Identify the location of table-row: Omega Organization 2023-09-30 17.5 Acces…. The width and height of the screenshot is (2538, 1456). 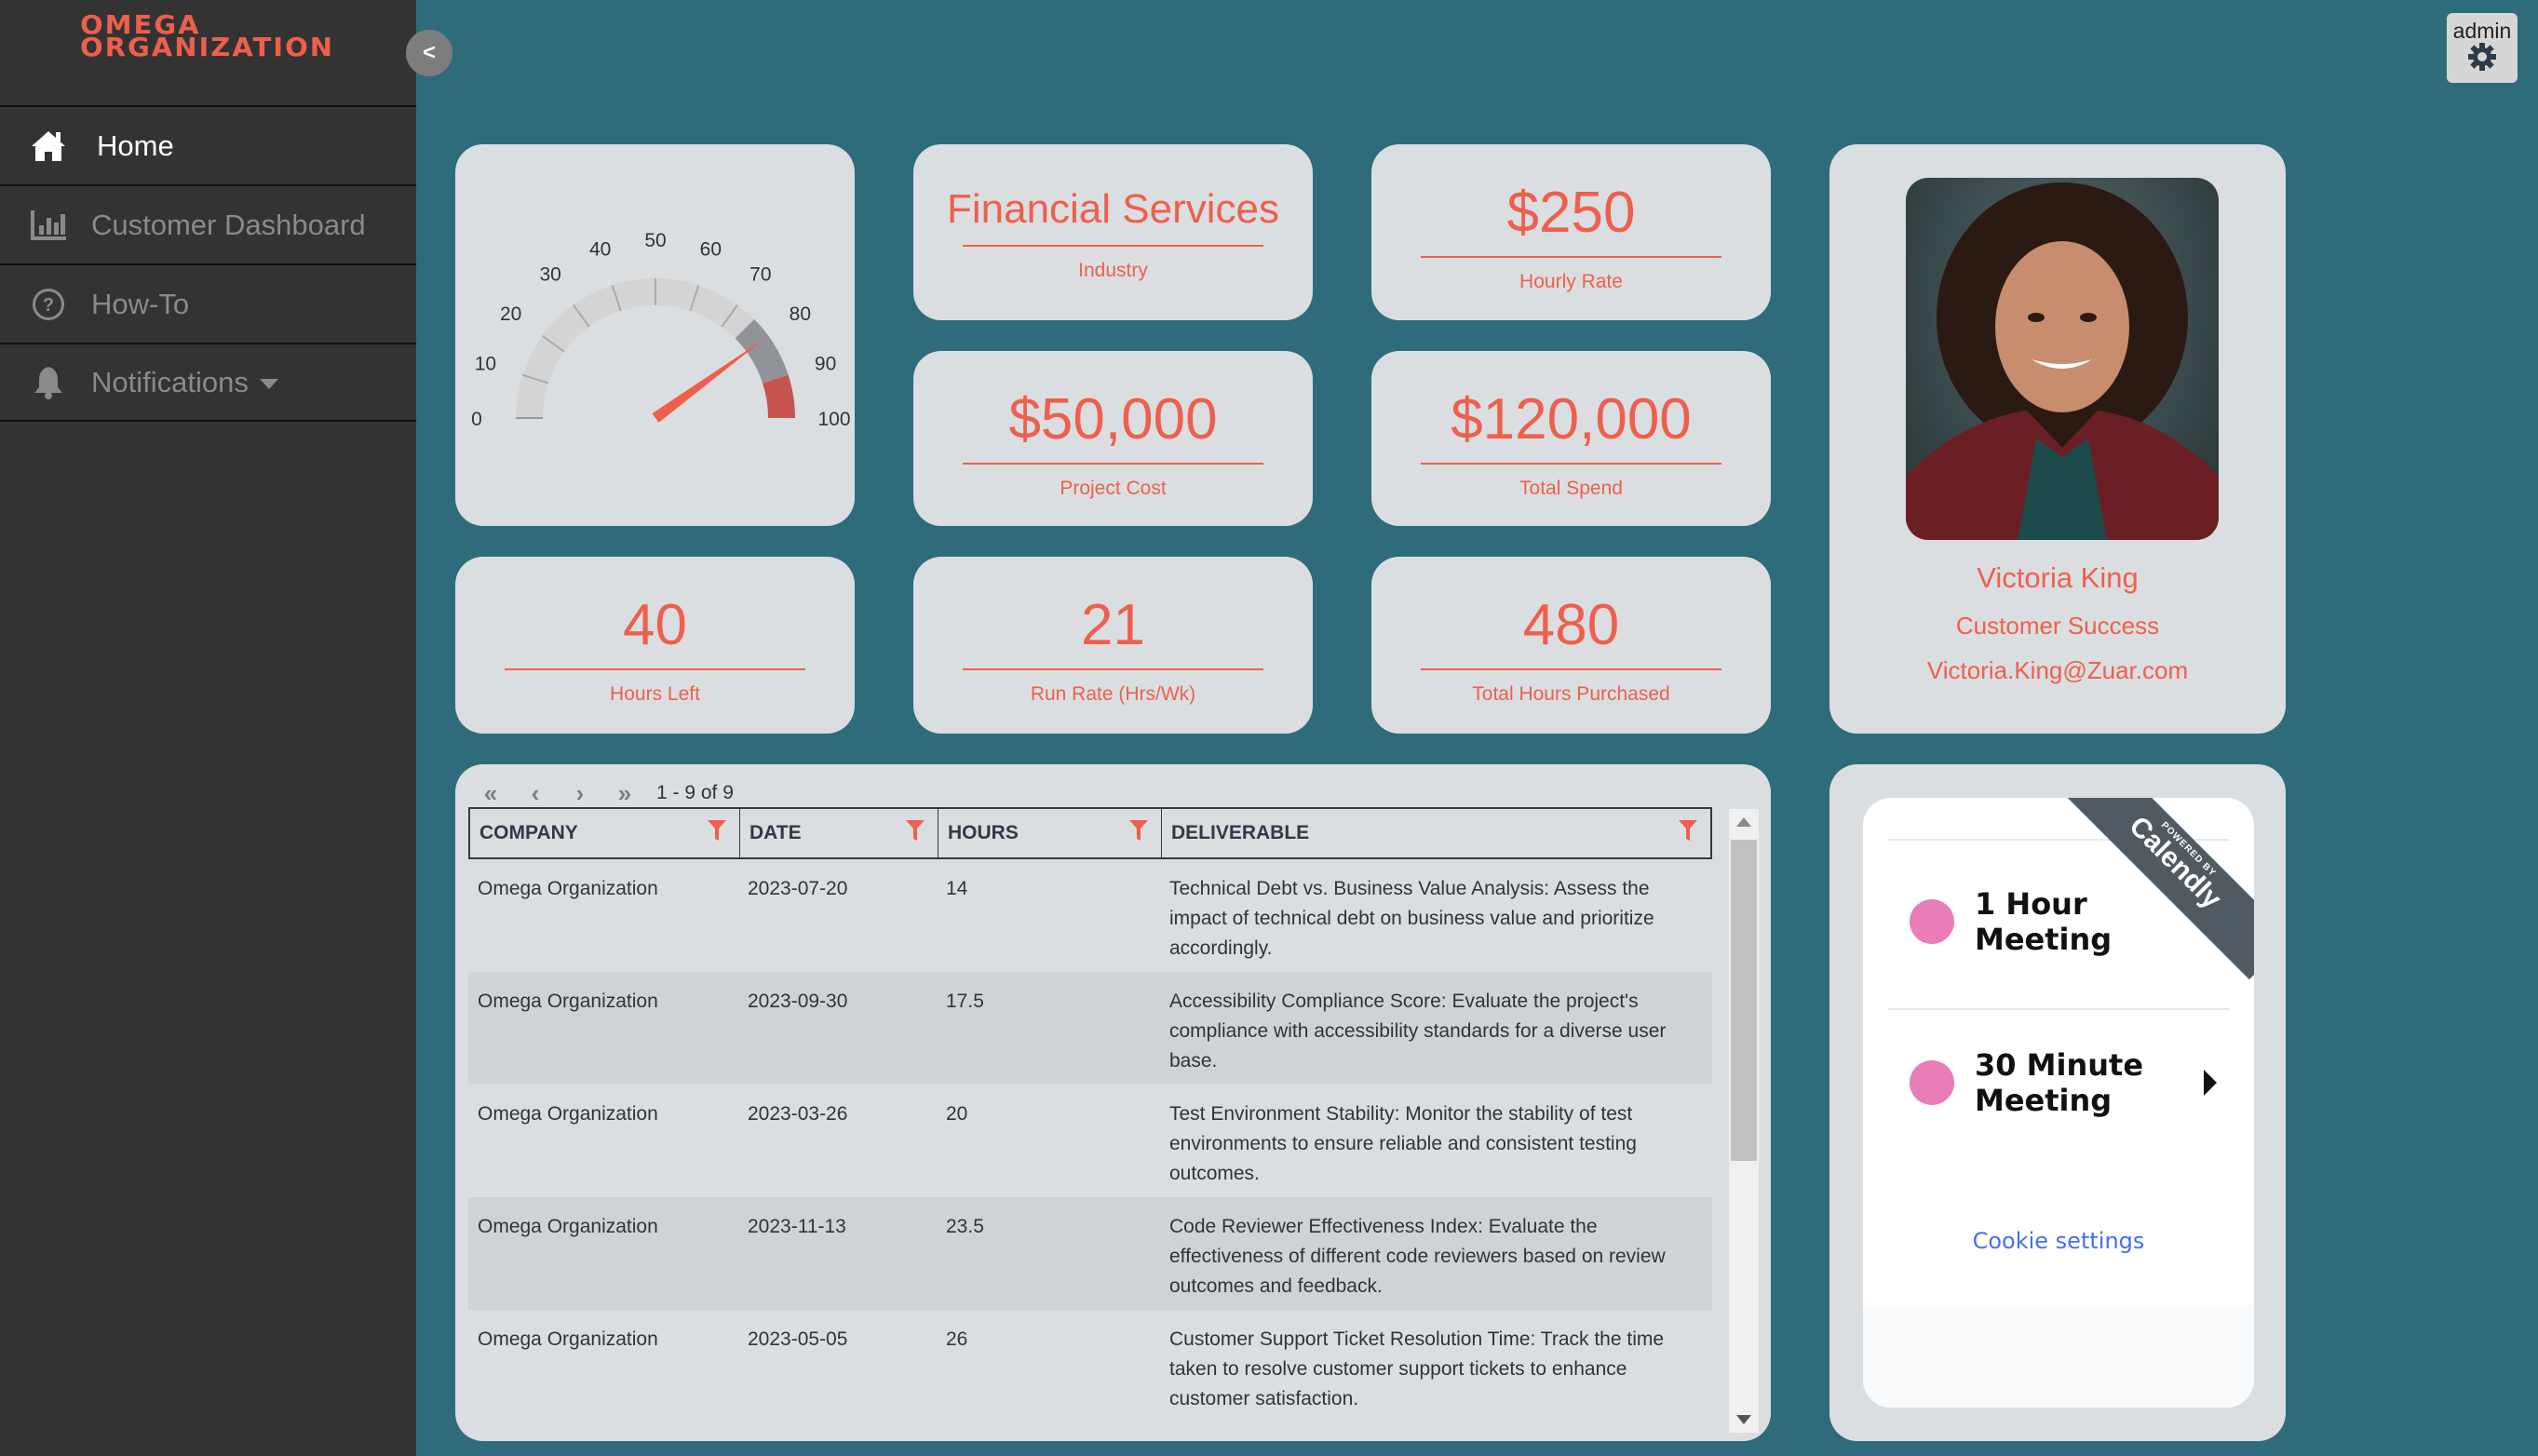
(1090, 1028).